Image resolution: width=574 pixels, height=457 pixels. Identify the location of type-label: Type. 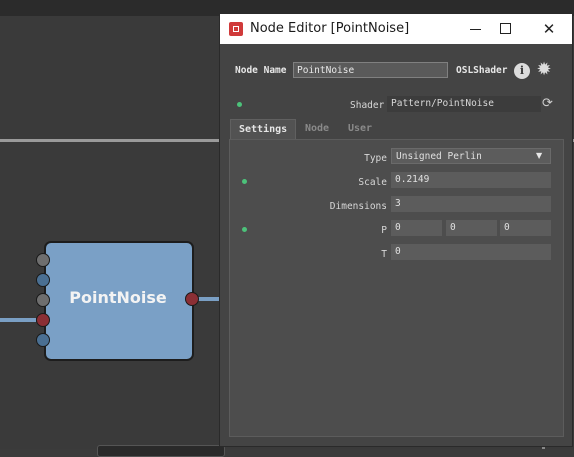
(375, 158).